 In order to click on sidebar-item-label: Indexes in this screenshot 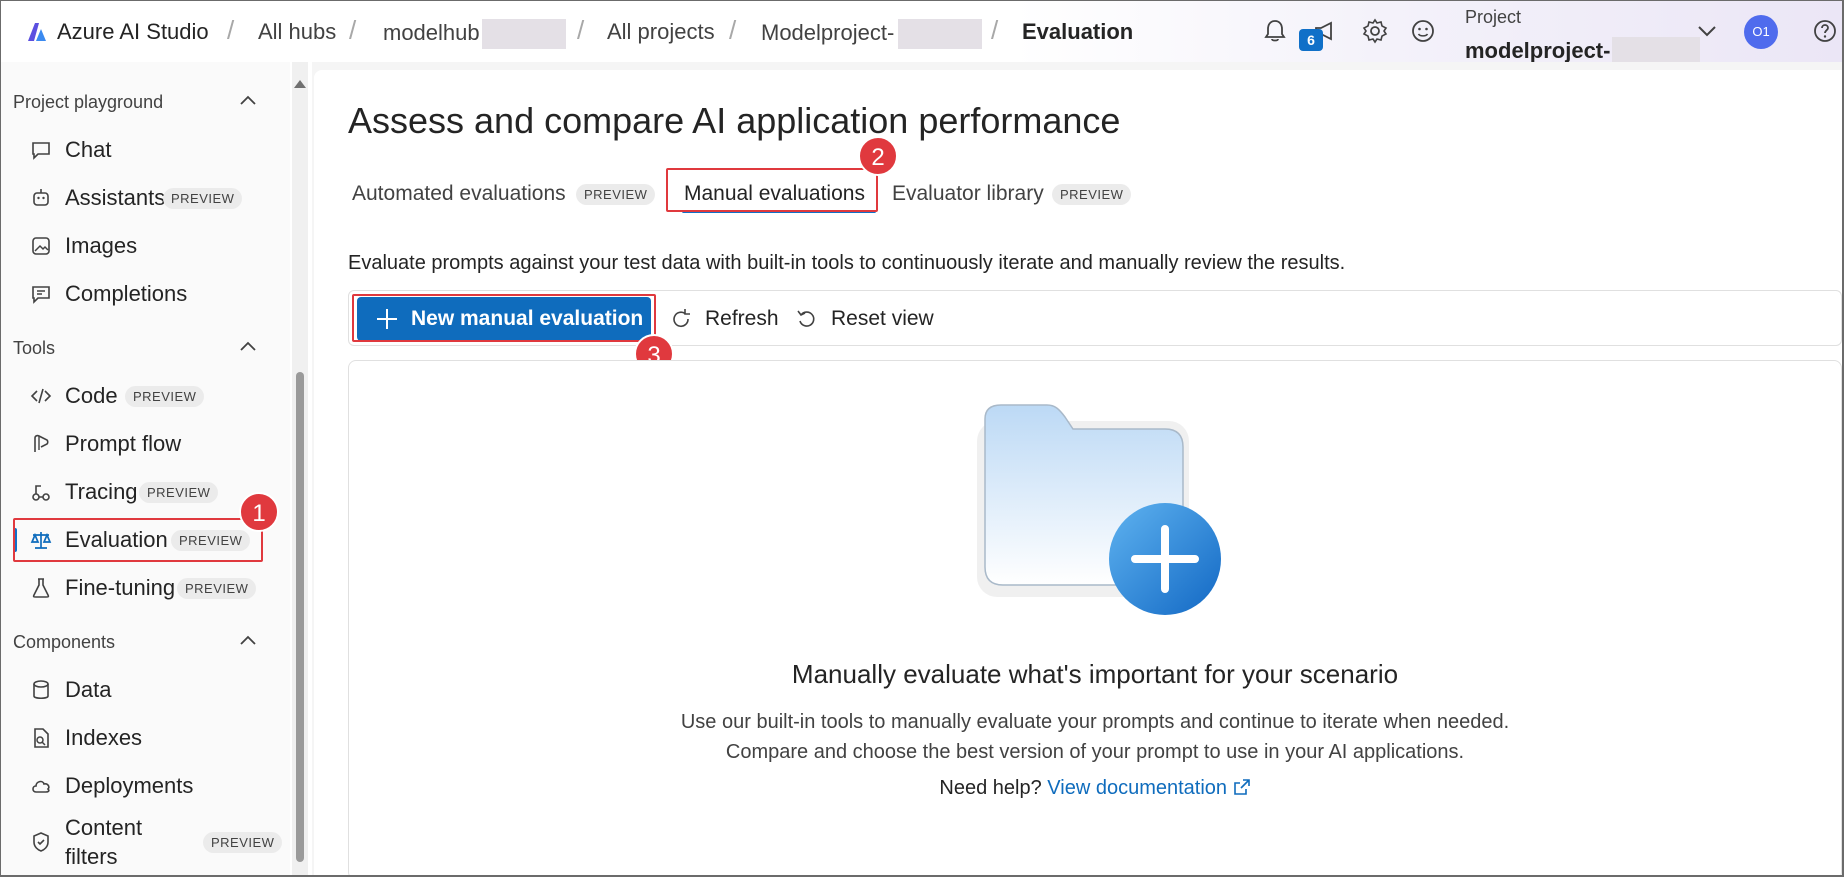, I will do `click(104, 737)`.